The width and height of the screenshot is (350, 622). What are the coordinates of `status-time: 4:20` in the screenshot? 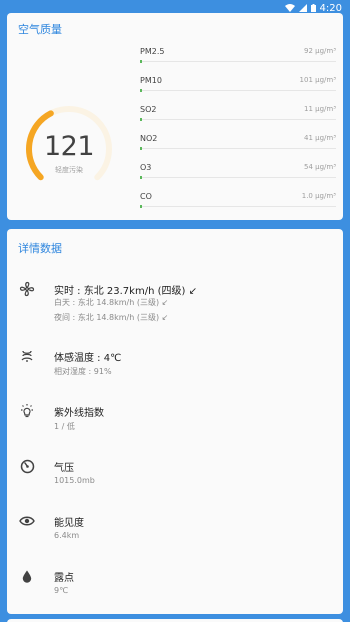 It's located at (330, 8).